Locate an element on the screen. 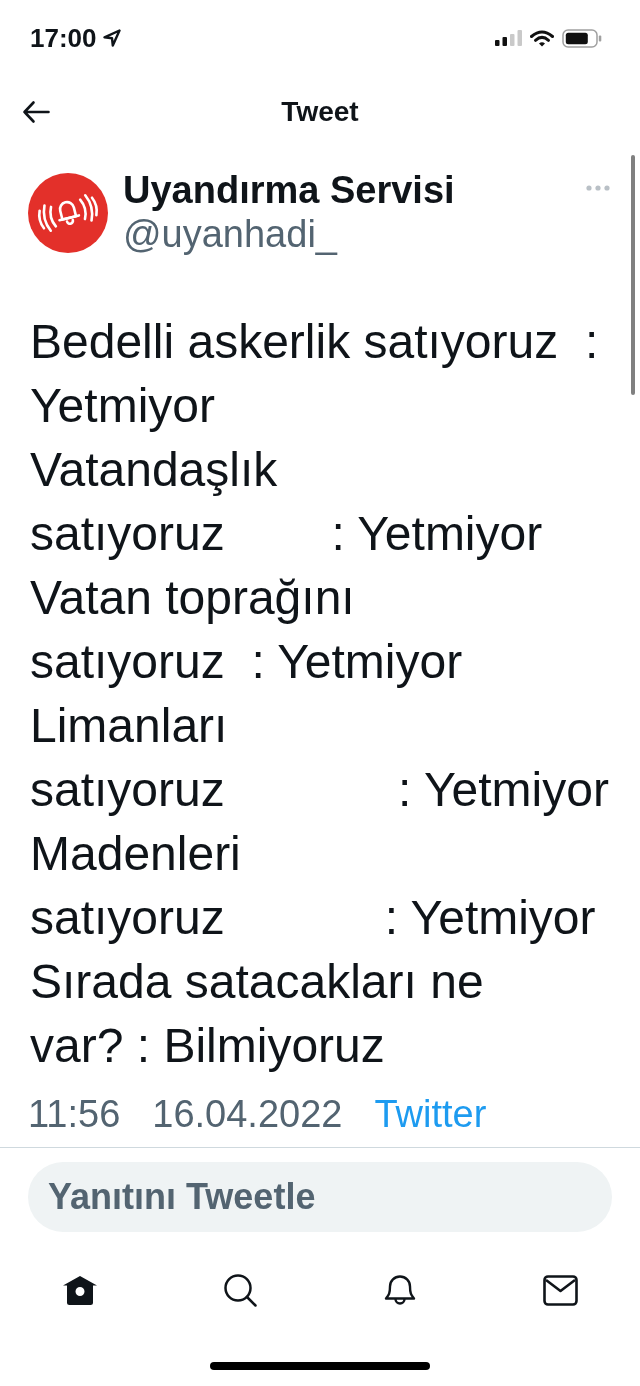  battery-icon is located at coordinates (582, 38).